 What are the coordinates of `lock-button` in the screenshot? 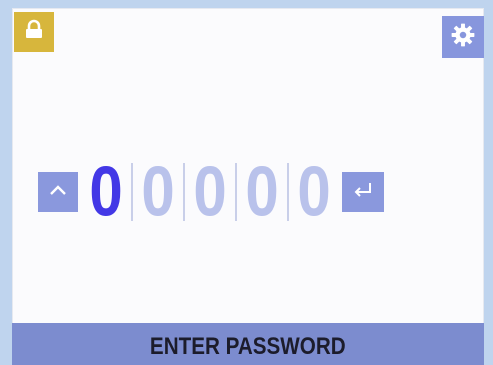 It's located at (34, 32).